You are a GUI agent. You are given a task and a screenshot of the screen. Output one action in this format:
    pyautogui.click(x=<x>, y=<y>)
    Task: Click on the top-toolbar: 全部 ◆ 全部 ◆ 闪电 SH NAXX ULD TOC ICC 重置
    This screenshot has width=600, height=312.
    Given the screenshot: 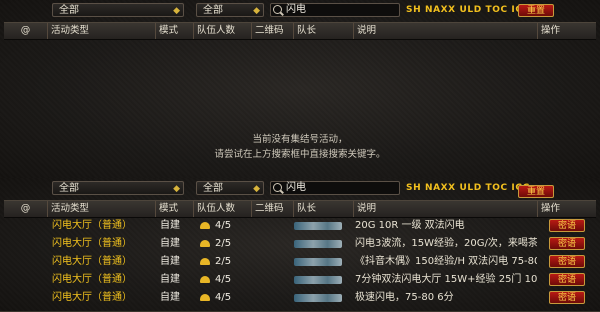 What is the action you would take?
    pyautogui.click(x=300, y=11)
    